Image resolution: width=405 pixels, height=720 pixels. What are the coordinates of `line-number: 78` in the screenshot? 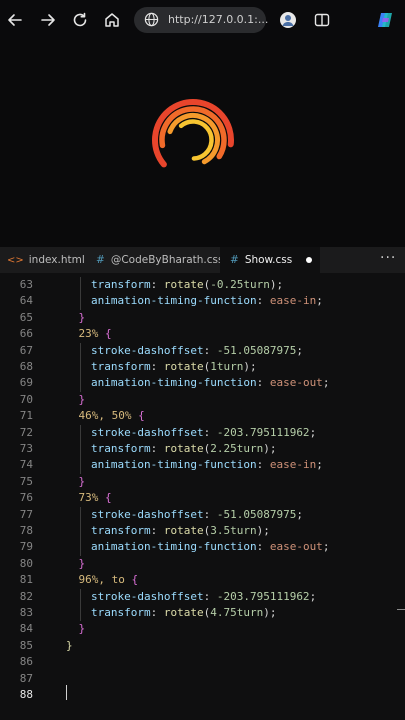 It's located at (26, 530).